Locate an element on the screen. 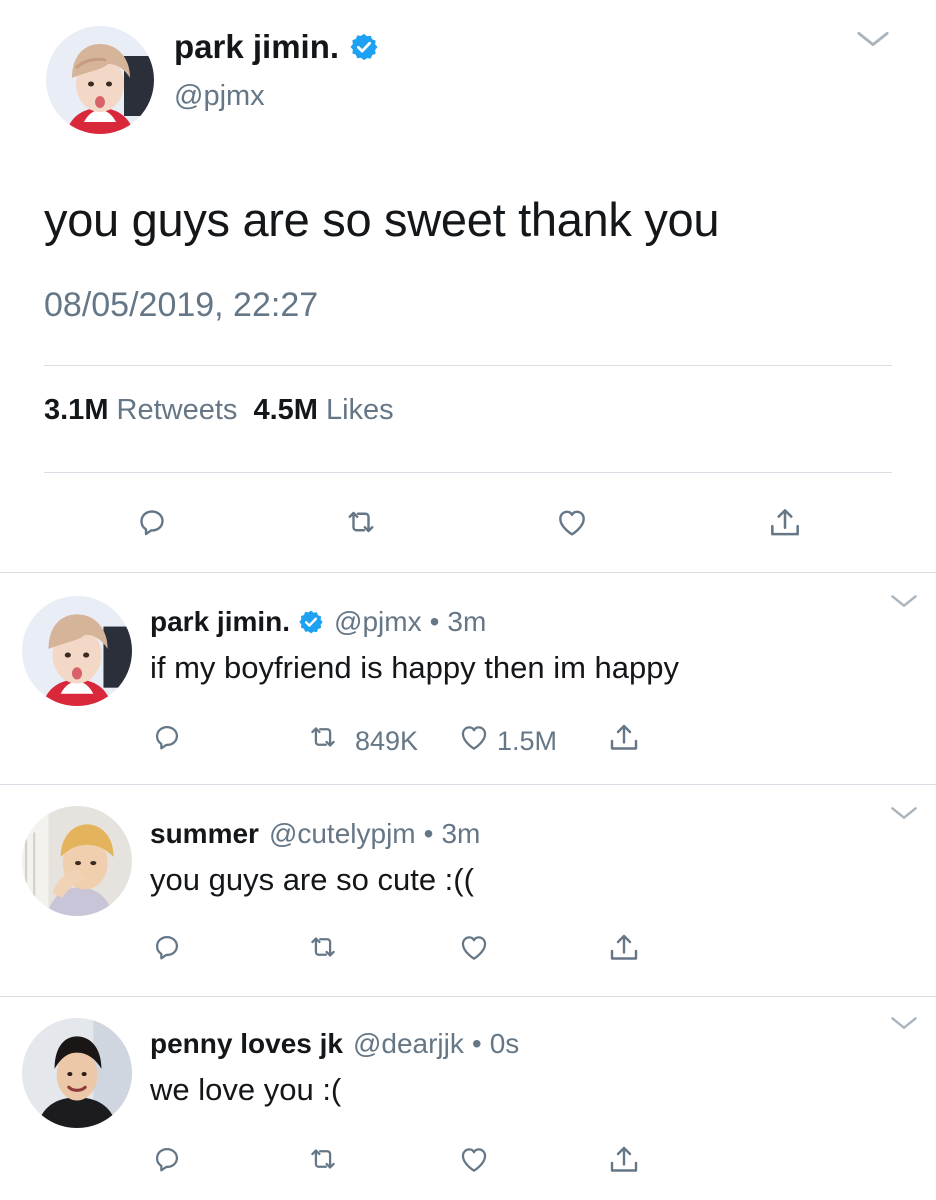  action-bar: 849K 1.5M is located at coordinates (468, 740).